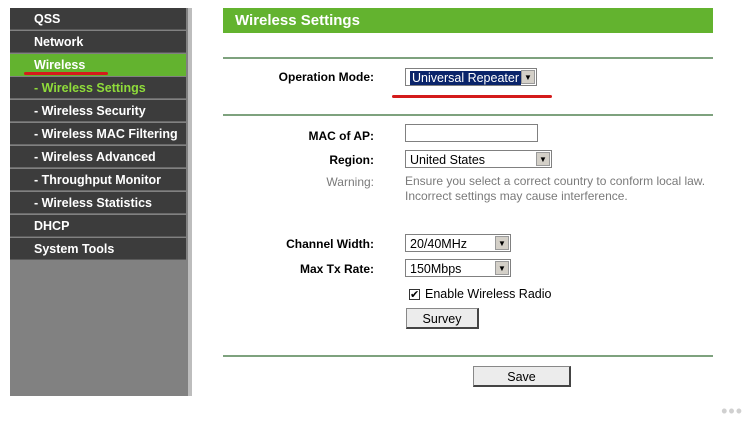  Describe the element at coordinates (47, 19) in the screenshot. I see `sidebar-item-label: QSS` at that location.